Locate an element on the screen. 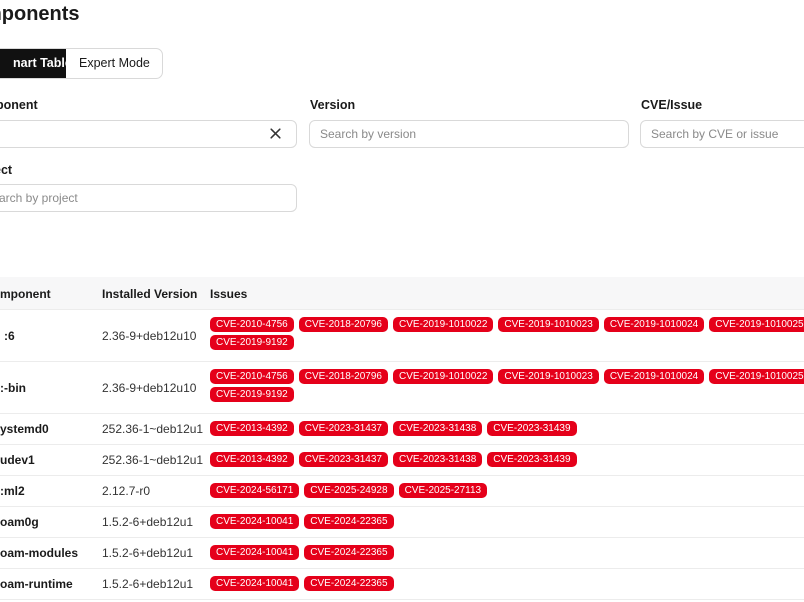  project-search-input is located at coordinates (148, 198).